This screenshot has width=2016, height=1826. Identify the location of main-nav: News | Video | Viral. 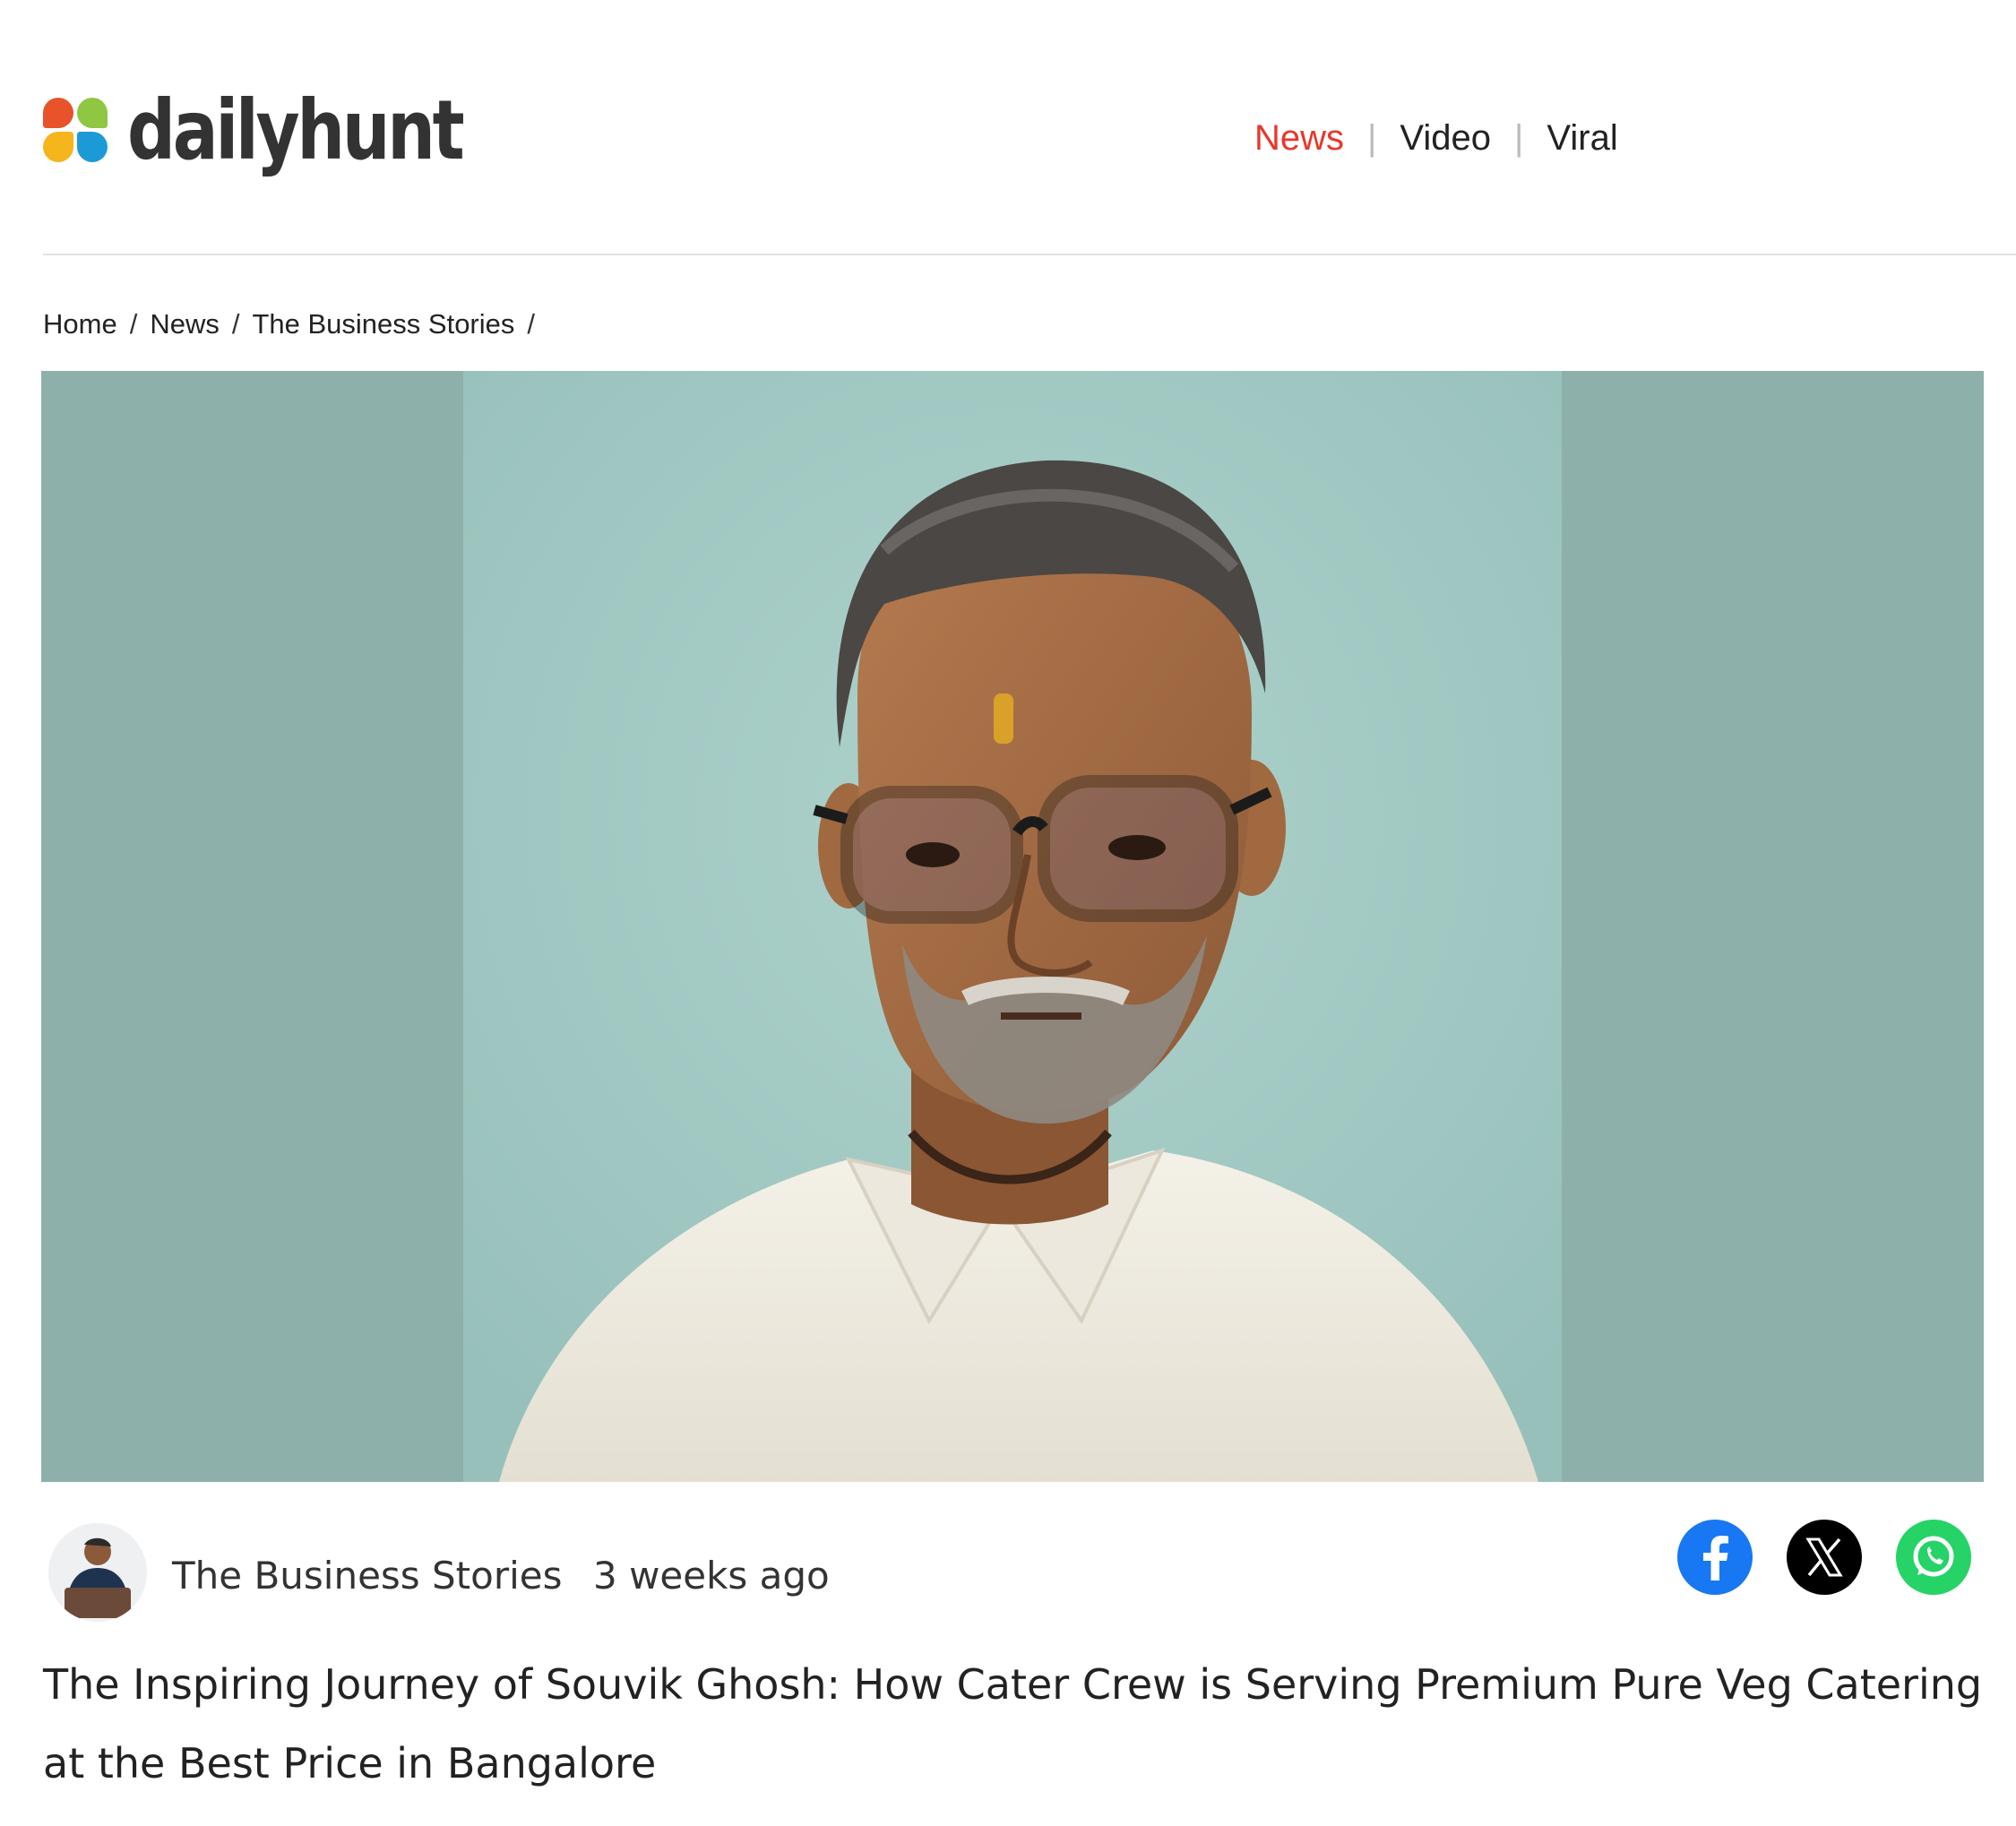
(1436, 138).